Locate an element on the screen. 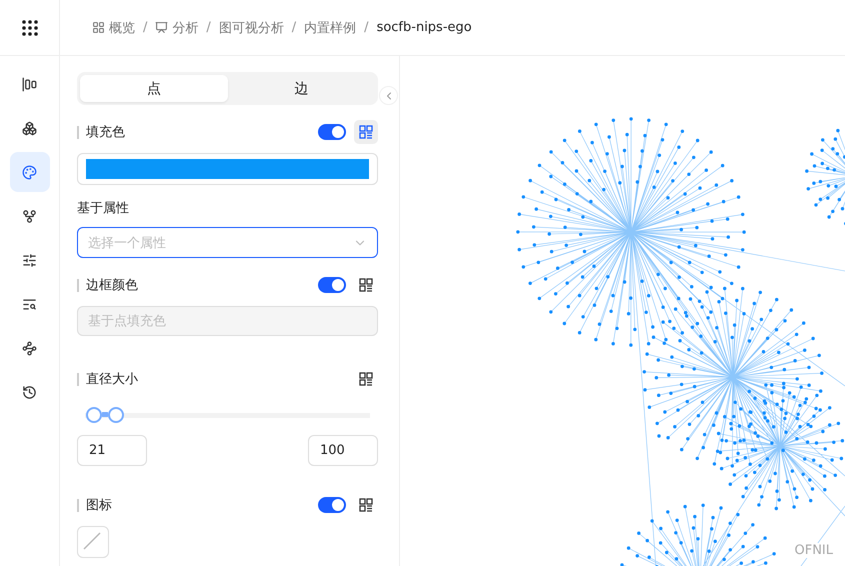 The width and height of the screenshot is (845, 566). section-title: 直径大小 is located at coordinates (211, 379).